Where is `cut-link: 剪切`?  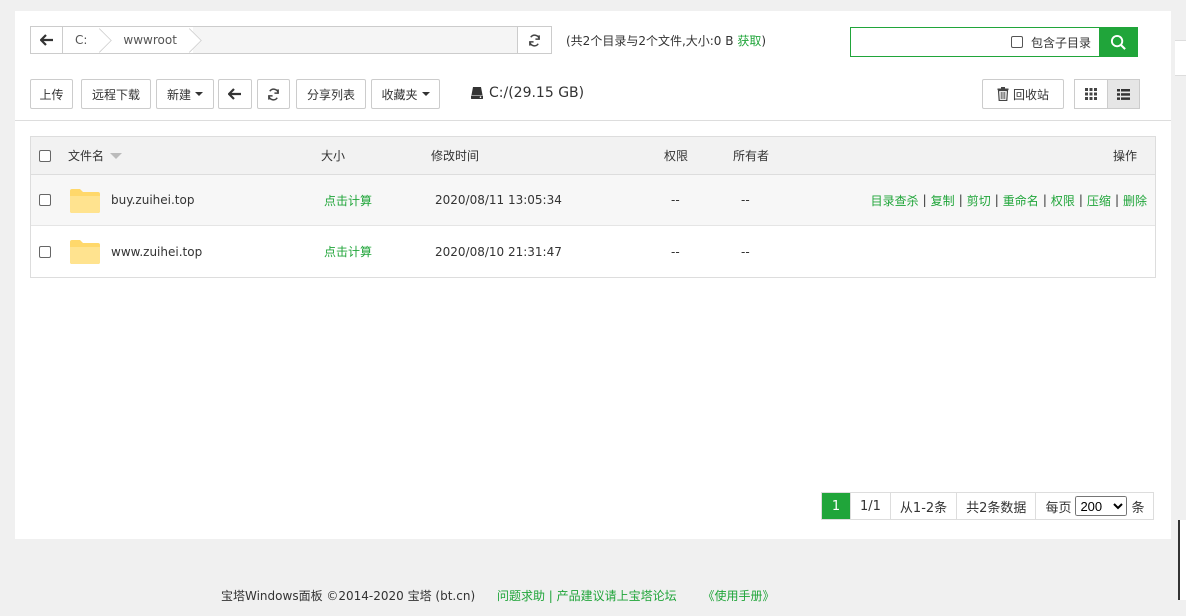 cut-link: 剪切 is located at coordinates (979, 200).